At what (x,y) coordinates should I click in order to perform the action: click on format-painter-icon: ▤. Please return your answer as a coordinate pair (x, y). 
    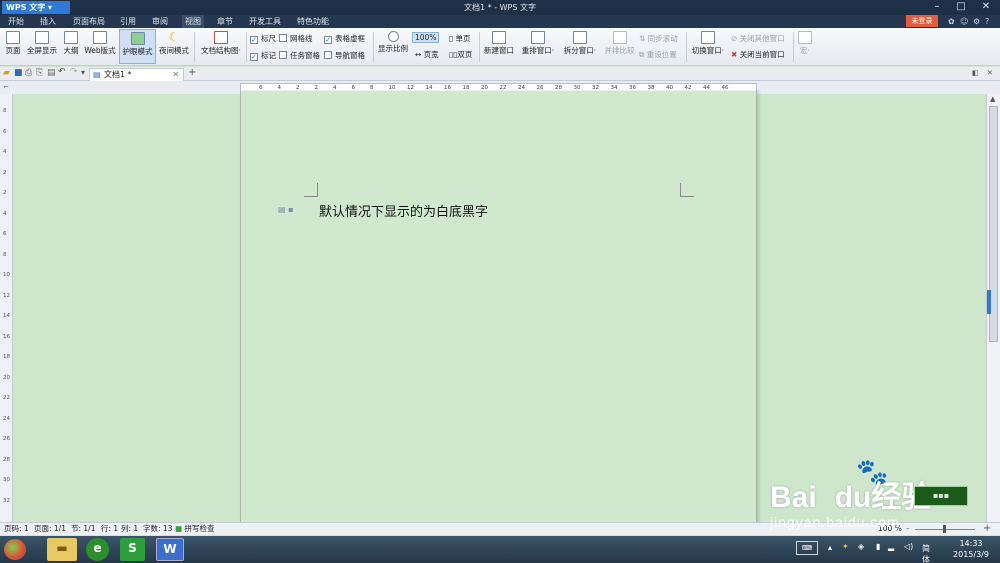
    Looking at the image, I should click on (51, 73).